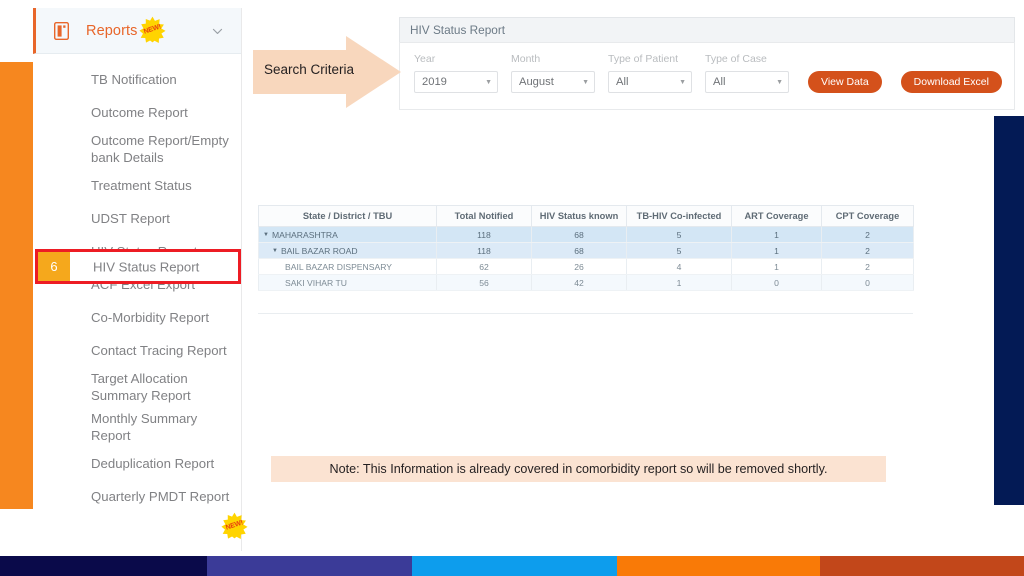 The image size is (1024, 576). Describe the element at coordinates (845, 82) in the screenshot. I see `view-data-button: View Data` at that location.